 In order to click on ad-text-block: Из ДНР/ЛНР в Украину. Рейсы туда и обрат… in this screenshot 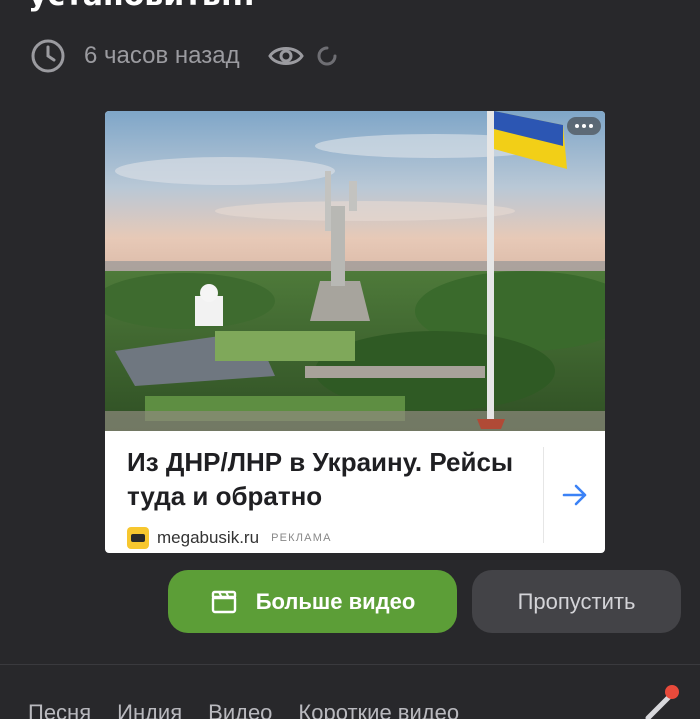, I will do `click(327, 497)`.